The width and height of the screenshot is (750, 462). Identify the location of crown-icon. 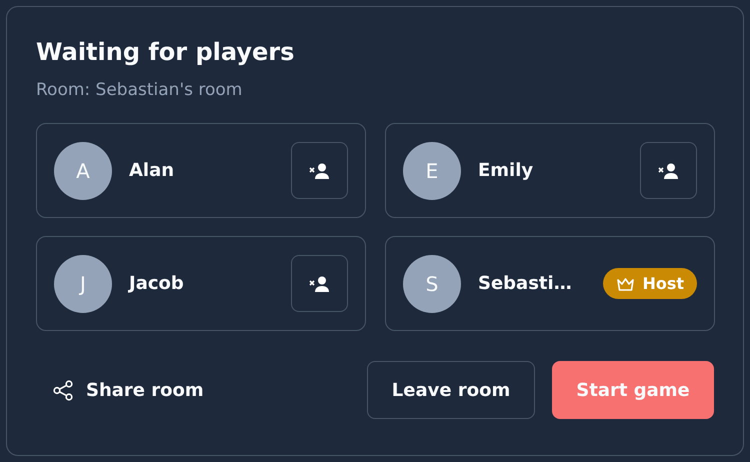
(626, 283).